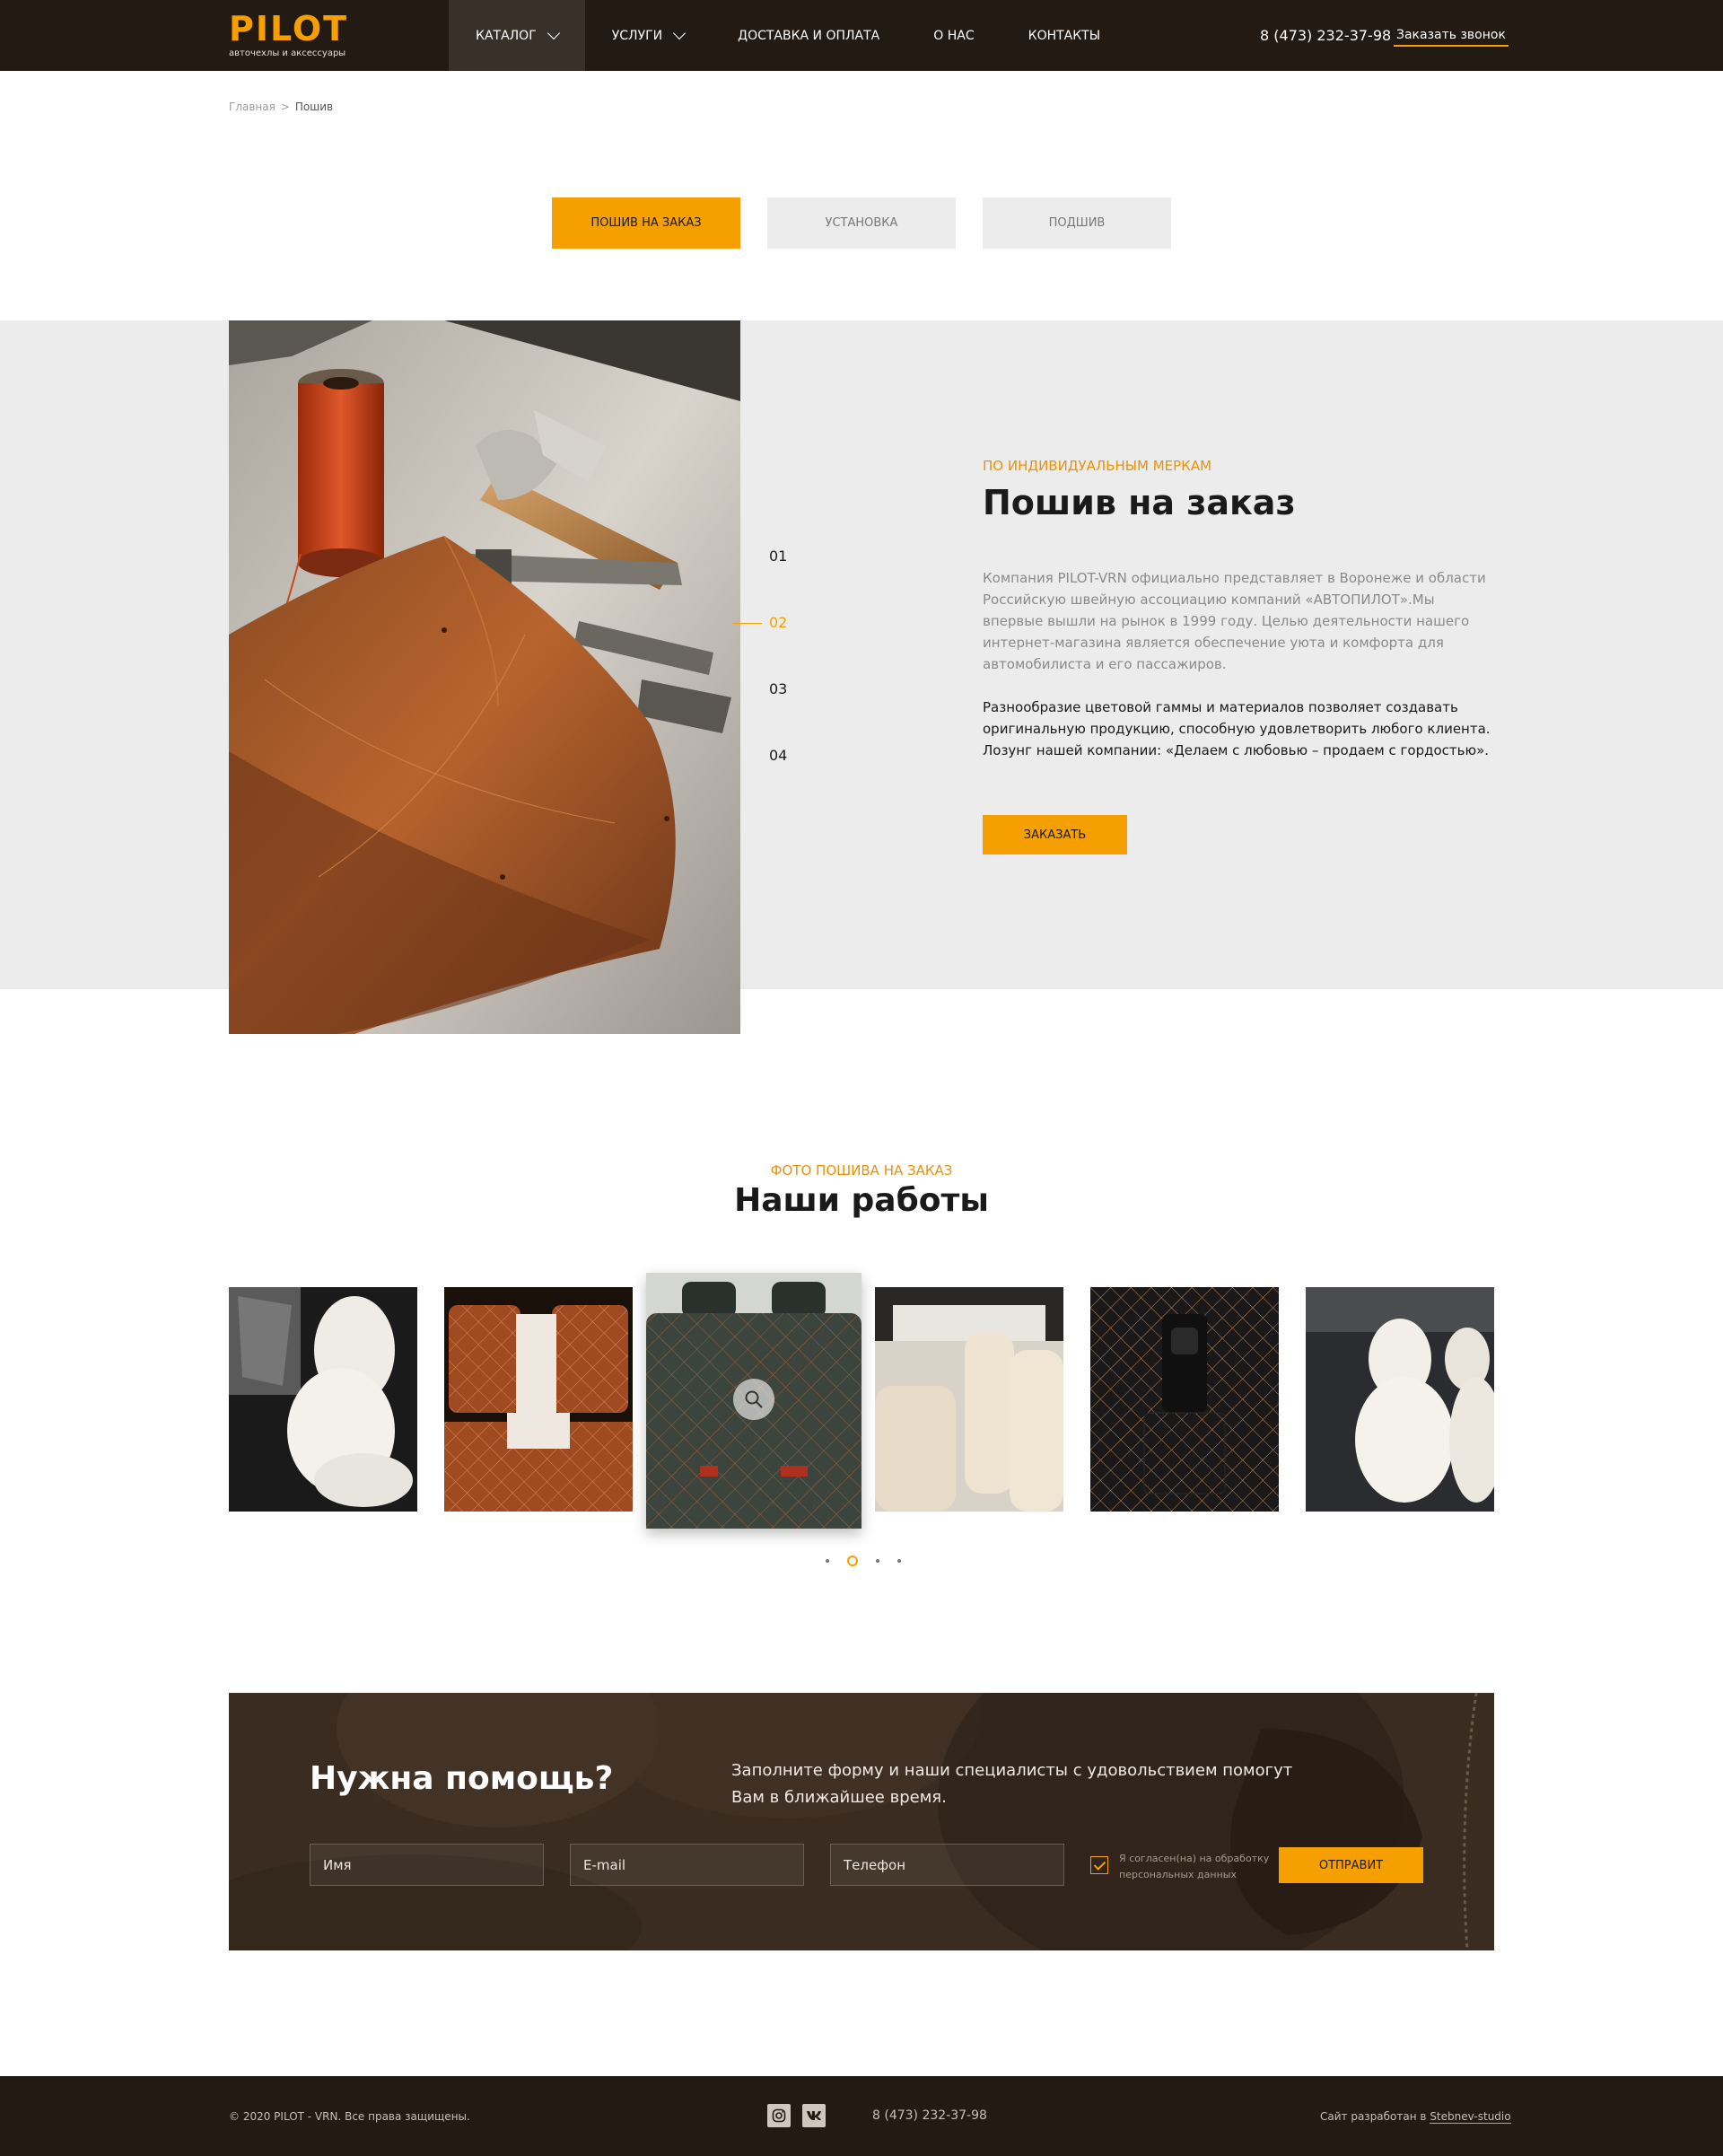  I want to click on logo-subtitle: авточехлы и аксессуары, so click(287, 53).